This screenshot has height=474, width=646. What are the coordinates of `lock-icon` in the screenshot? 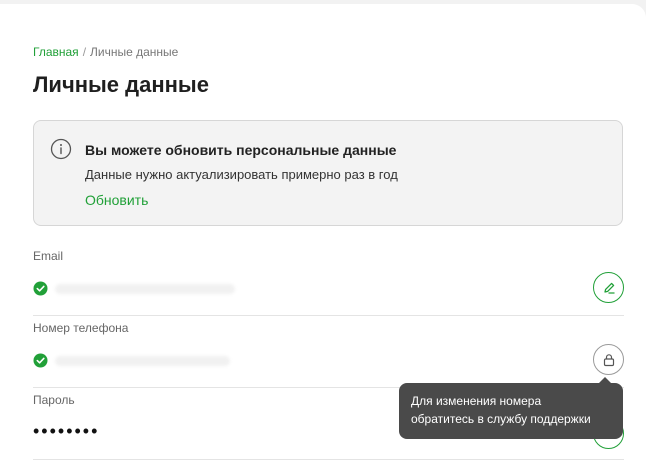 It's located at (608, 359).